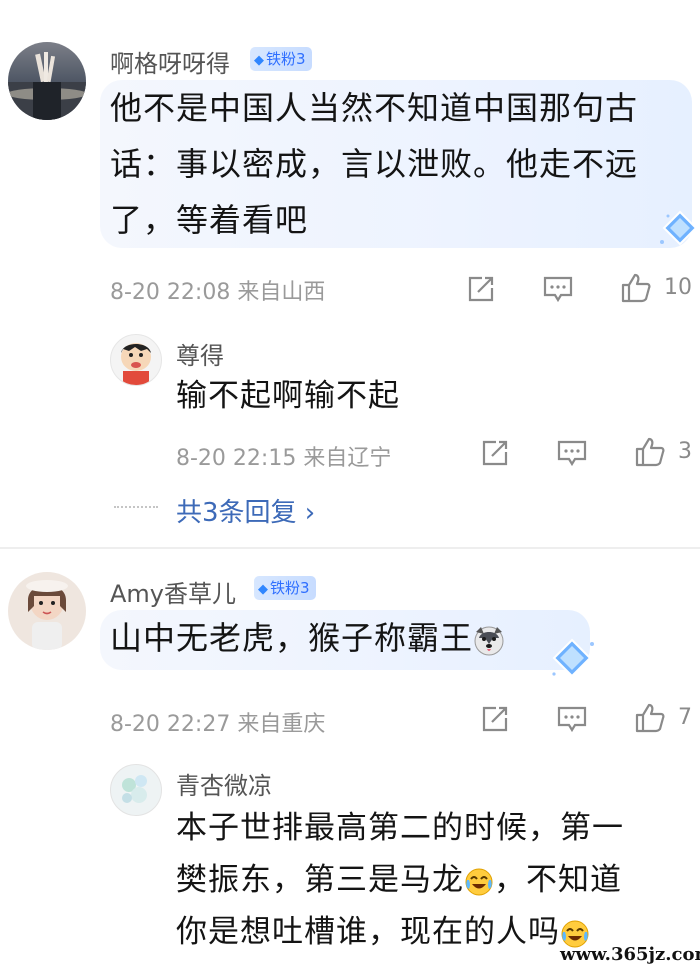  What do you see at coordinates (685, 451) in the screenshot?
I see `like-count: 3` at bounding box center [685, 451].